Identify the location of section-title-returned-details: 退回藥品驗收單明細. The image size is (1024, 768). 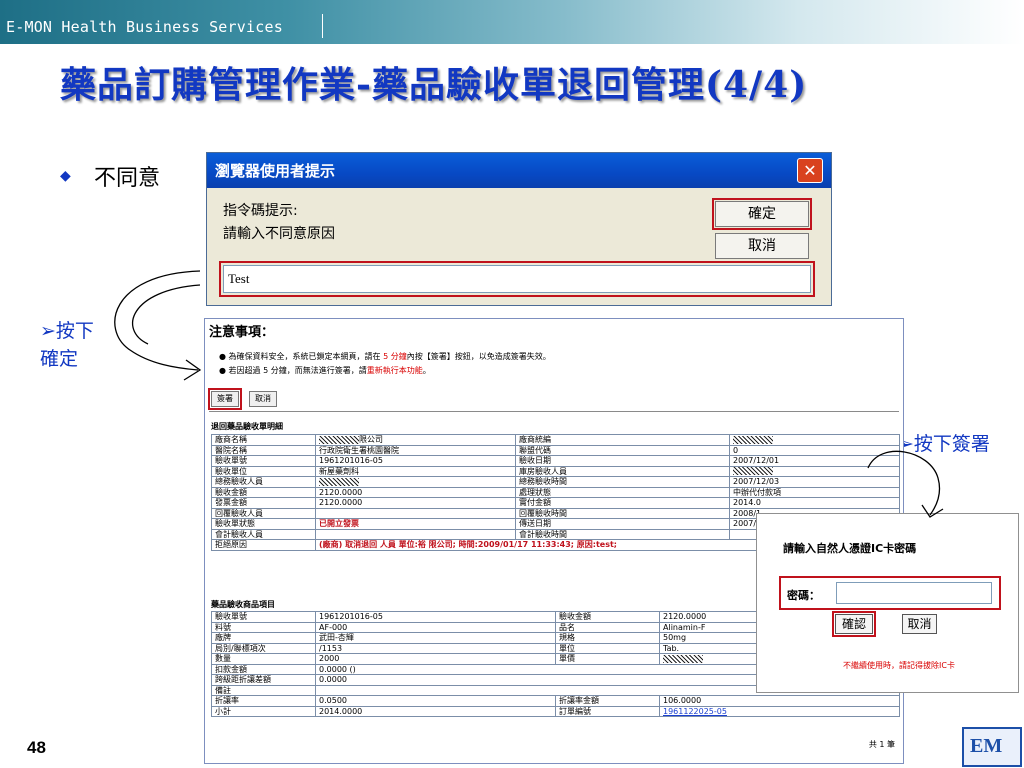
(247, 426).